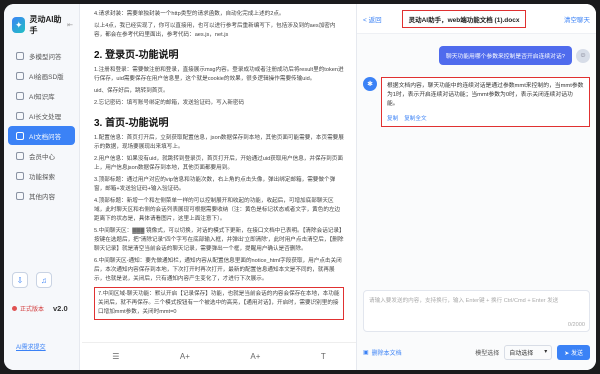  What do you see at coordinates (20, 115) in the screenshot?
I see `document-icon` at bounding box center [20, 115].